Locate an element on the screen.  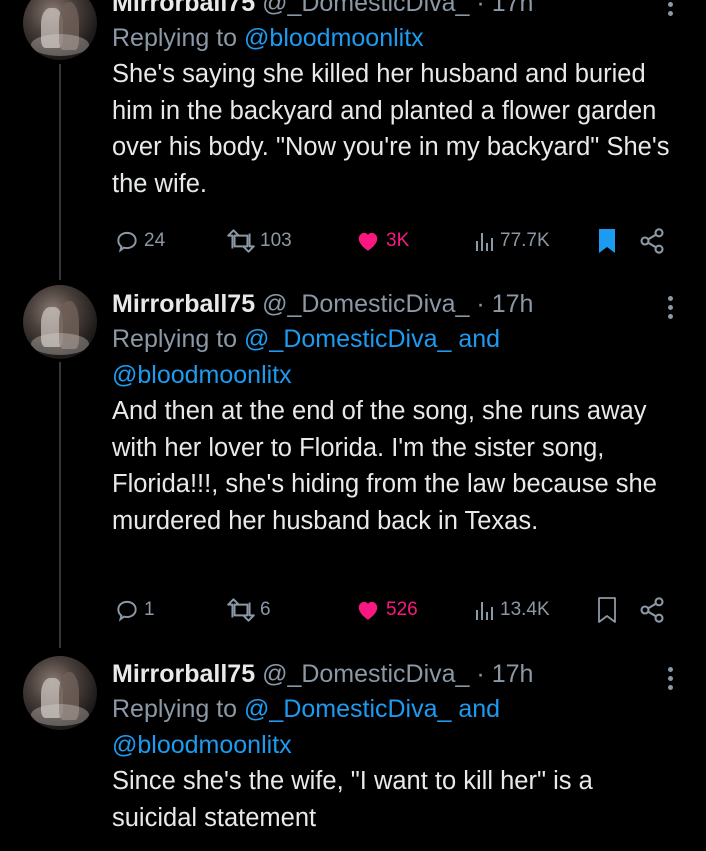
reply-button: 24 is located at coordinates (139, 241).